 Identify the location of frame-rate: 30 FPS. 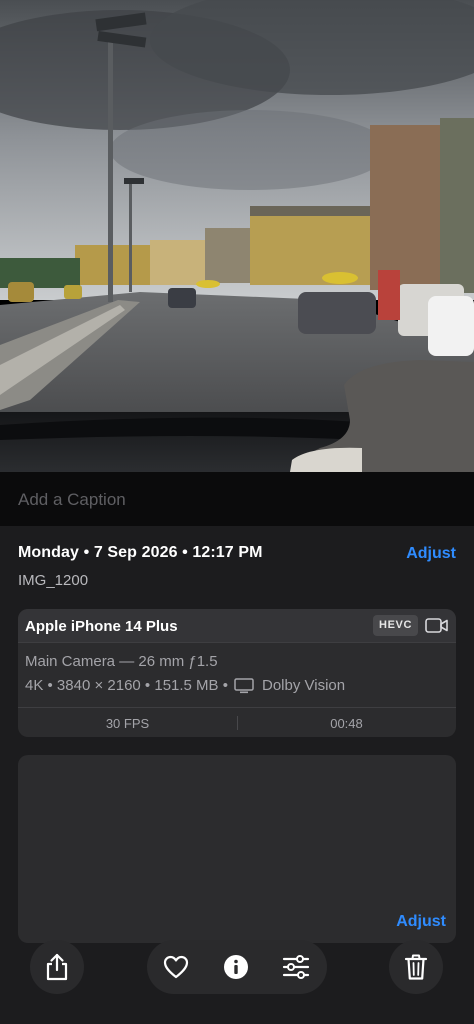
(127, 723).